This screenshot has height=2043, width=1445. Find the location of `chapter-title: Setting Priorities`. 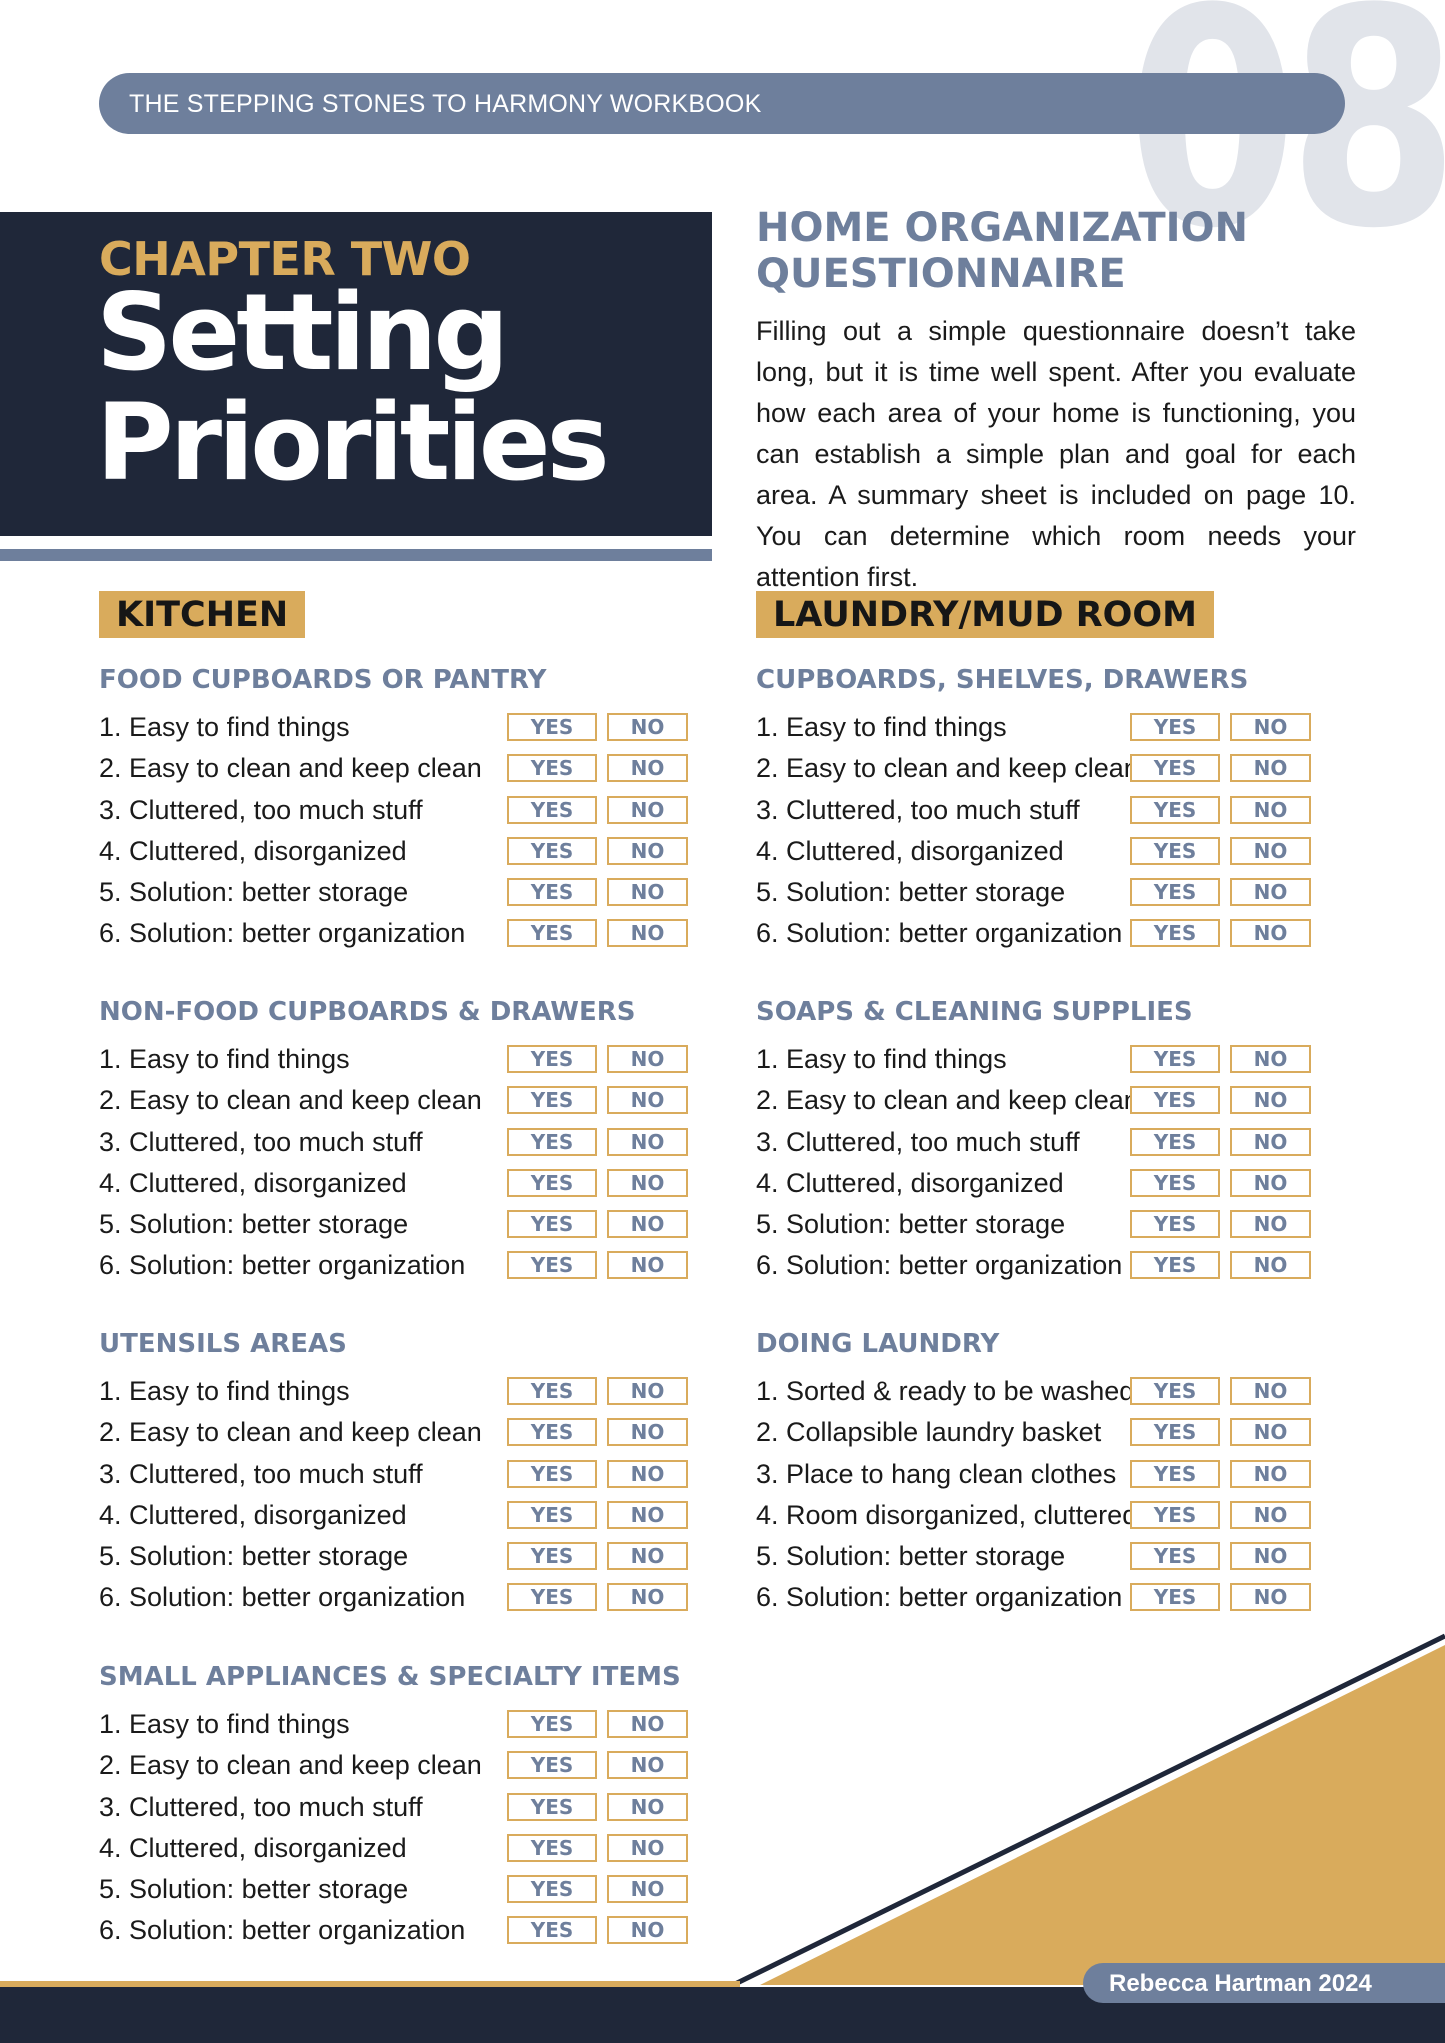

chapter-title: Setting Priorities is located at coordinates (353, 388).